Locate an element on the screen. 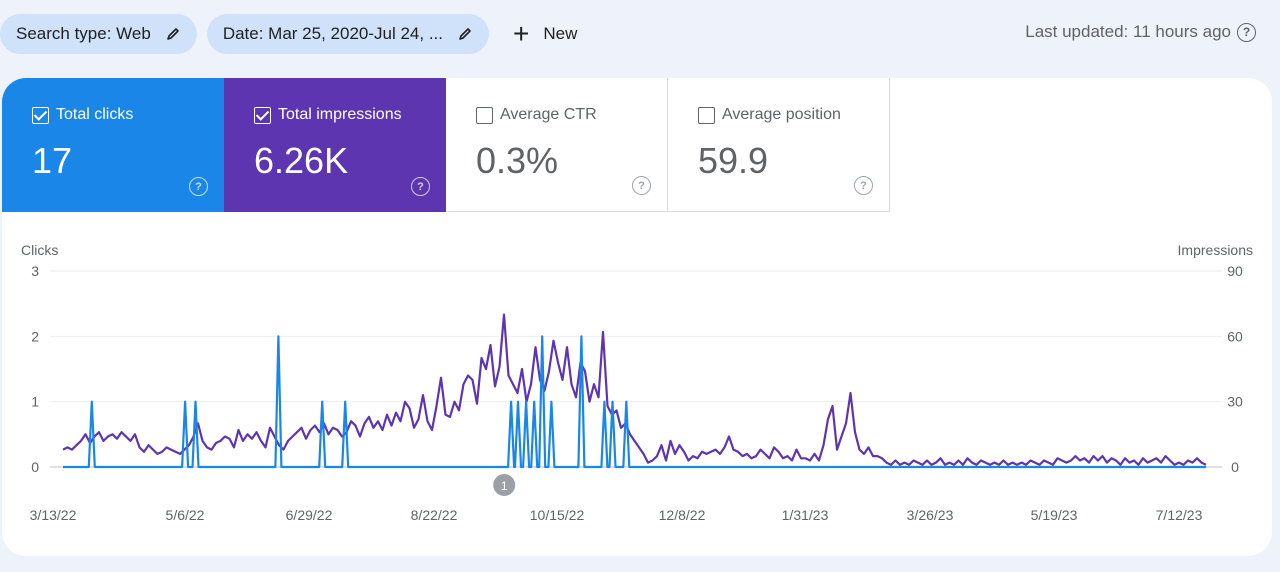  metric-total-clicks: Total clicks 17 ? is located at coordinates (113, 145).